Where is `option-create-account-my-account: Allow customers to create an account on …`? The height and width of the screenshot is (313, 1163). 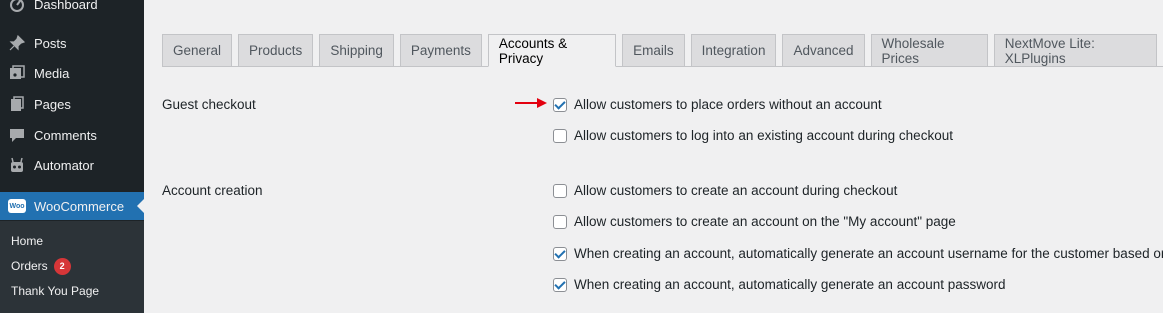
option-create-account-my-account: Allow customers to create an account on … is located at coordinates (754, 221).